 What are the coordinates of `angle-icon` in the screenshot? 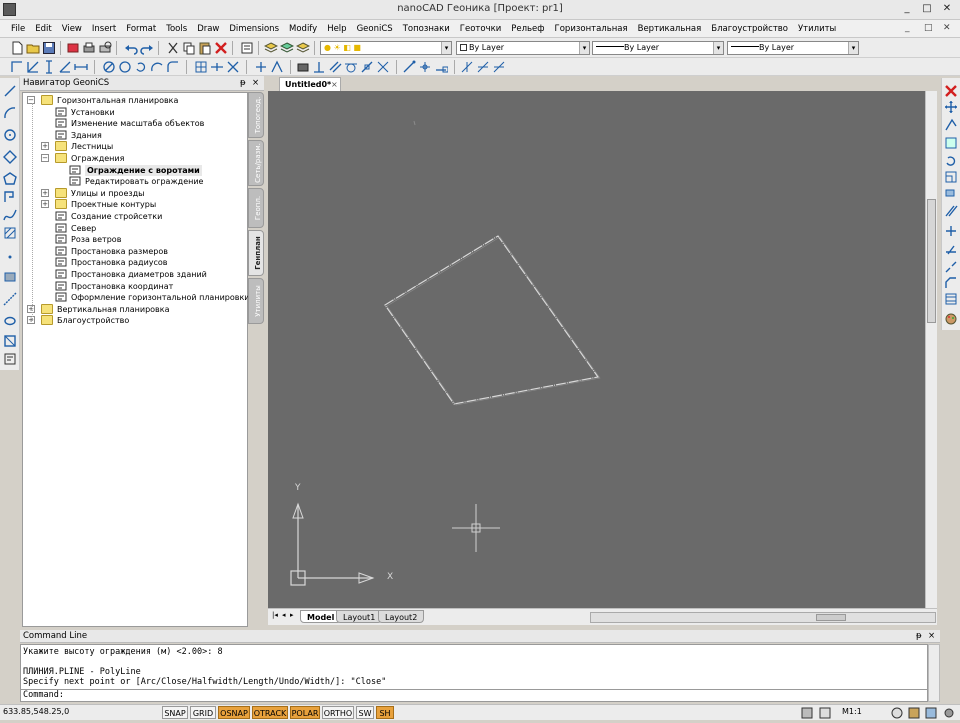 It's located at (65, 67).